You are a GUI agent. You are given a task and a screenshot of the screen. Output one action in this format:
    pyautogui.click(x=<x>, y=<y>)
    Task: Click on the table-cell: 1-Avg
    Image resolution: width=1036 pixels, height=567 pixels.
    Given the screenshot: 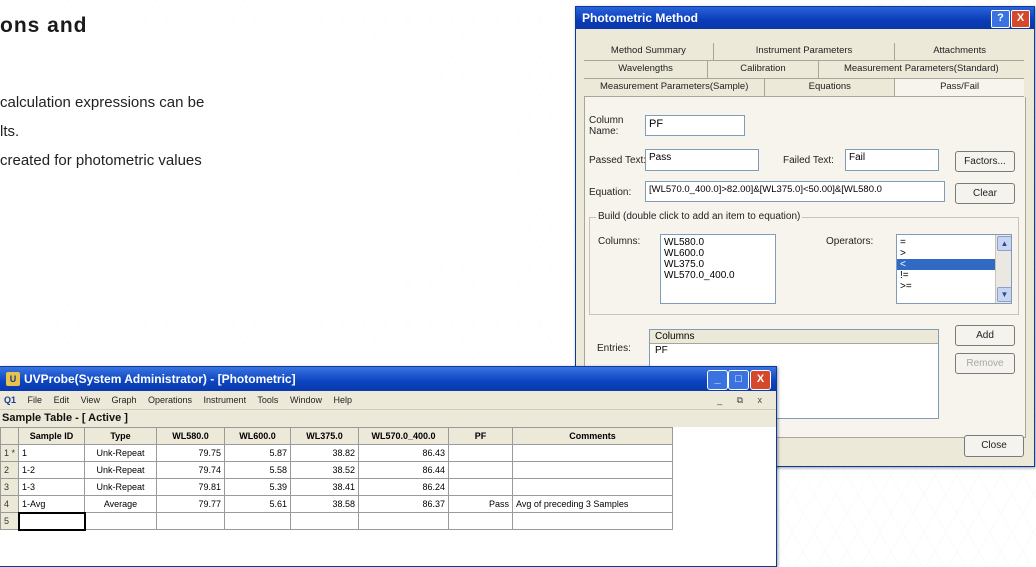 What is the action you would take?
    pyautogui.click(x=52, y=504)
    